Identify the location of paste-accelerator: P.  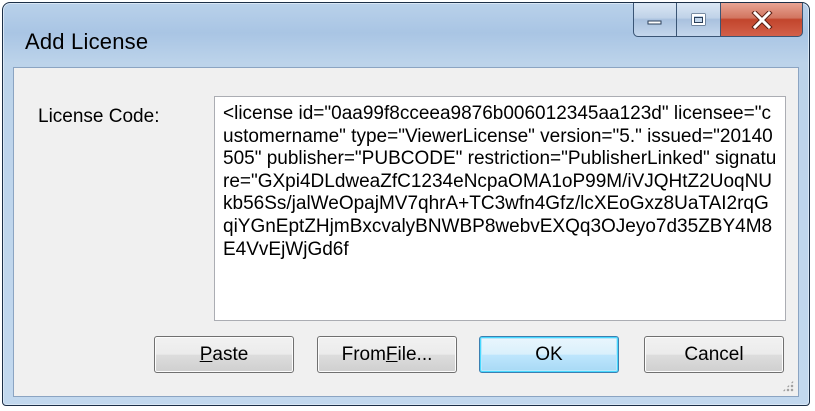
(206, 354).